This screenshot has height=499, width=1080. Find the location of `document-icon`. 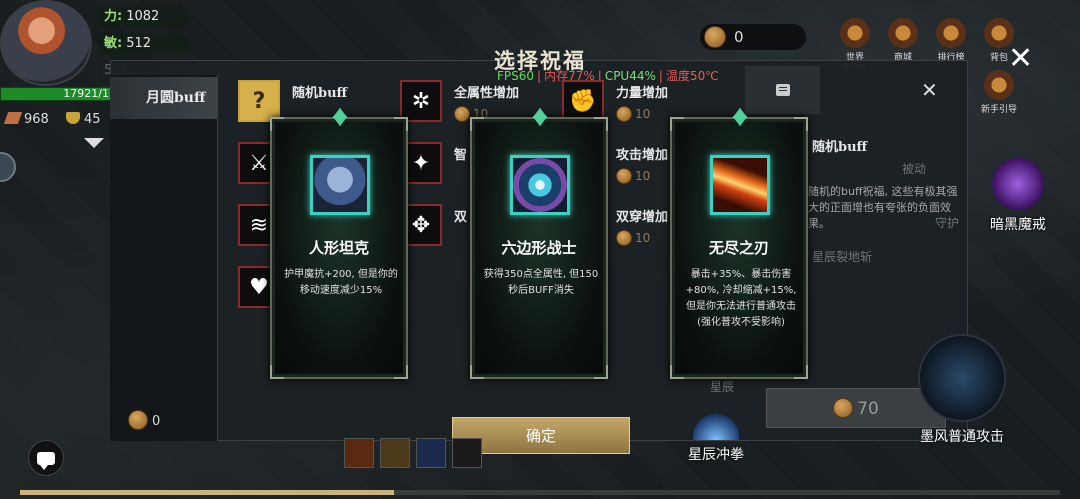

document-icon is located at coordinates (782, 90).